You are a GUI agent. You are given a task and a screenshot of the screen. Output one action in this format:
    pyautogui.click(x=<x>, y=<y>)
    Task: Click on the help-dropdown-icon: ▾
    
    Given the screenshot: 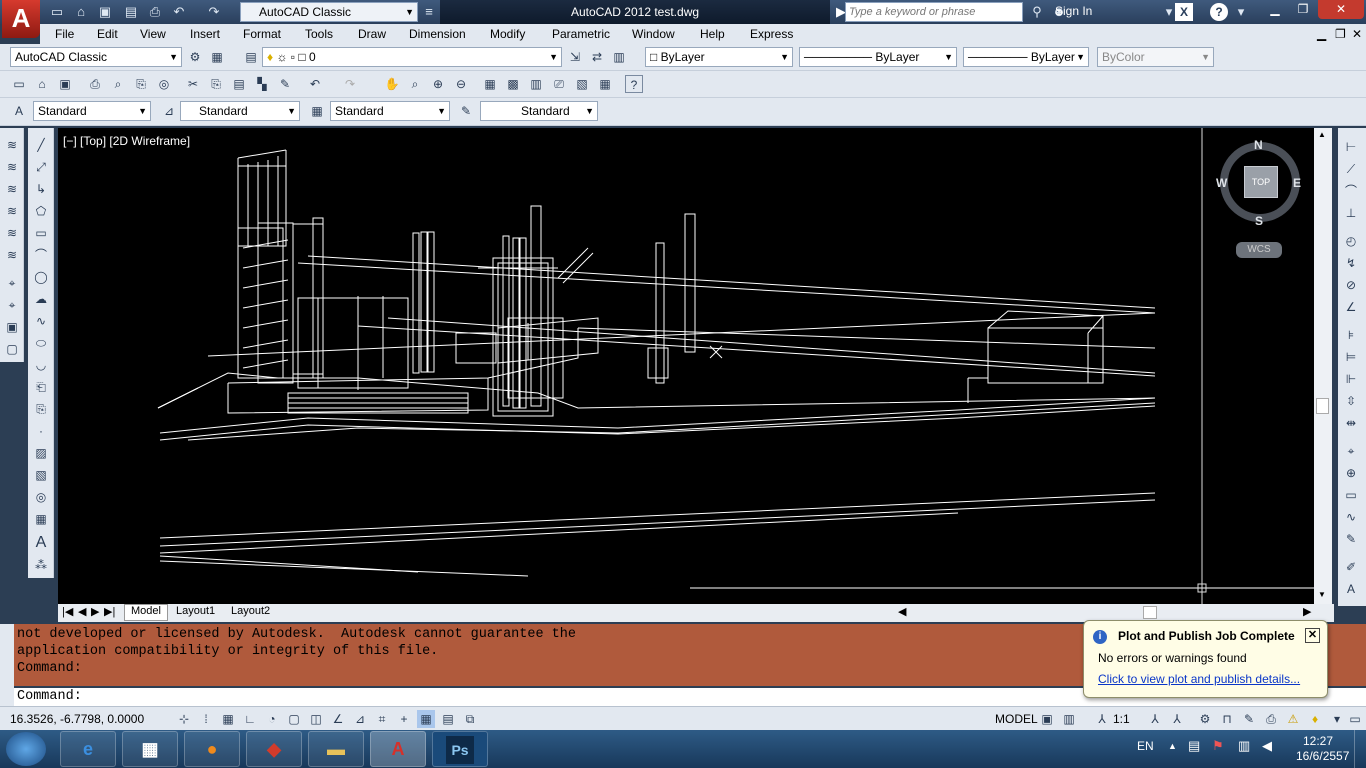 What is the action you would take?
    pyautogui.click(x=1241, y=11)
    